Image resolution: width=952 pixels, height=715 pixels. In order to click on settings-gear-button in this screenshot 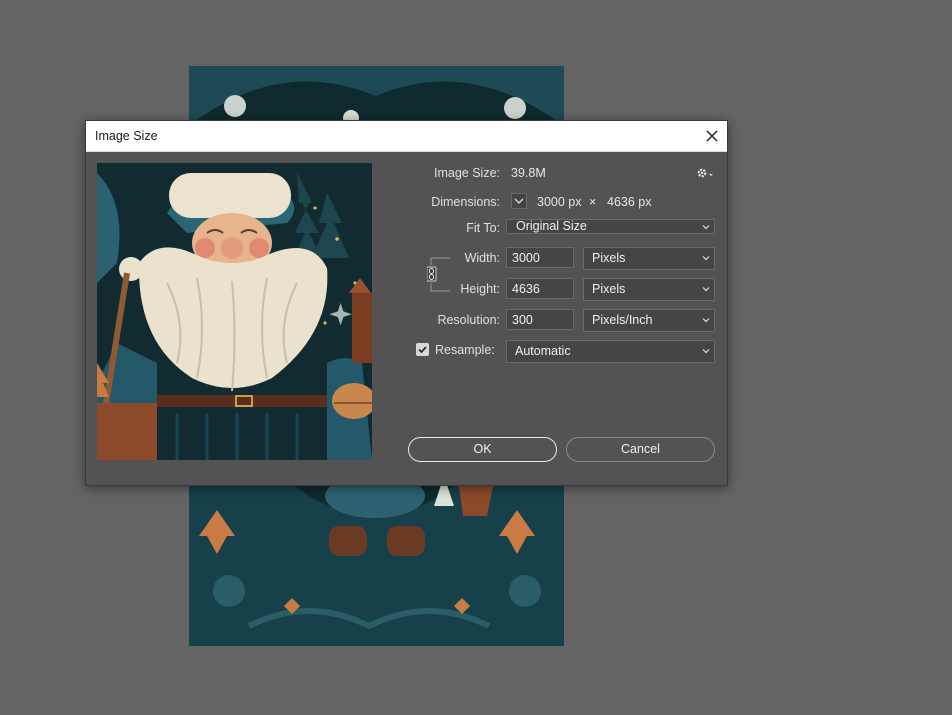, I will do `click(705, 173)`.